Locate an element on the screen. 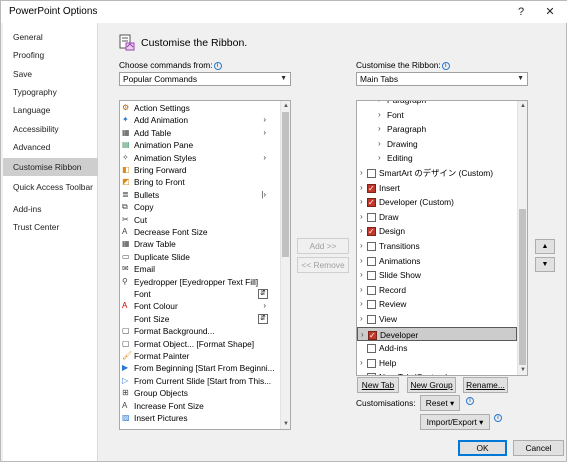 The width and height of the screenshot is (567, 462). sidebar-item-language: Language is located at coordinates (50, 110).